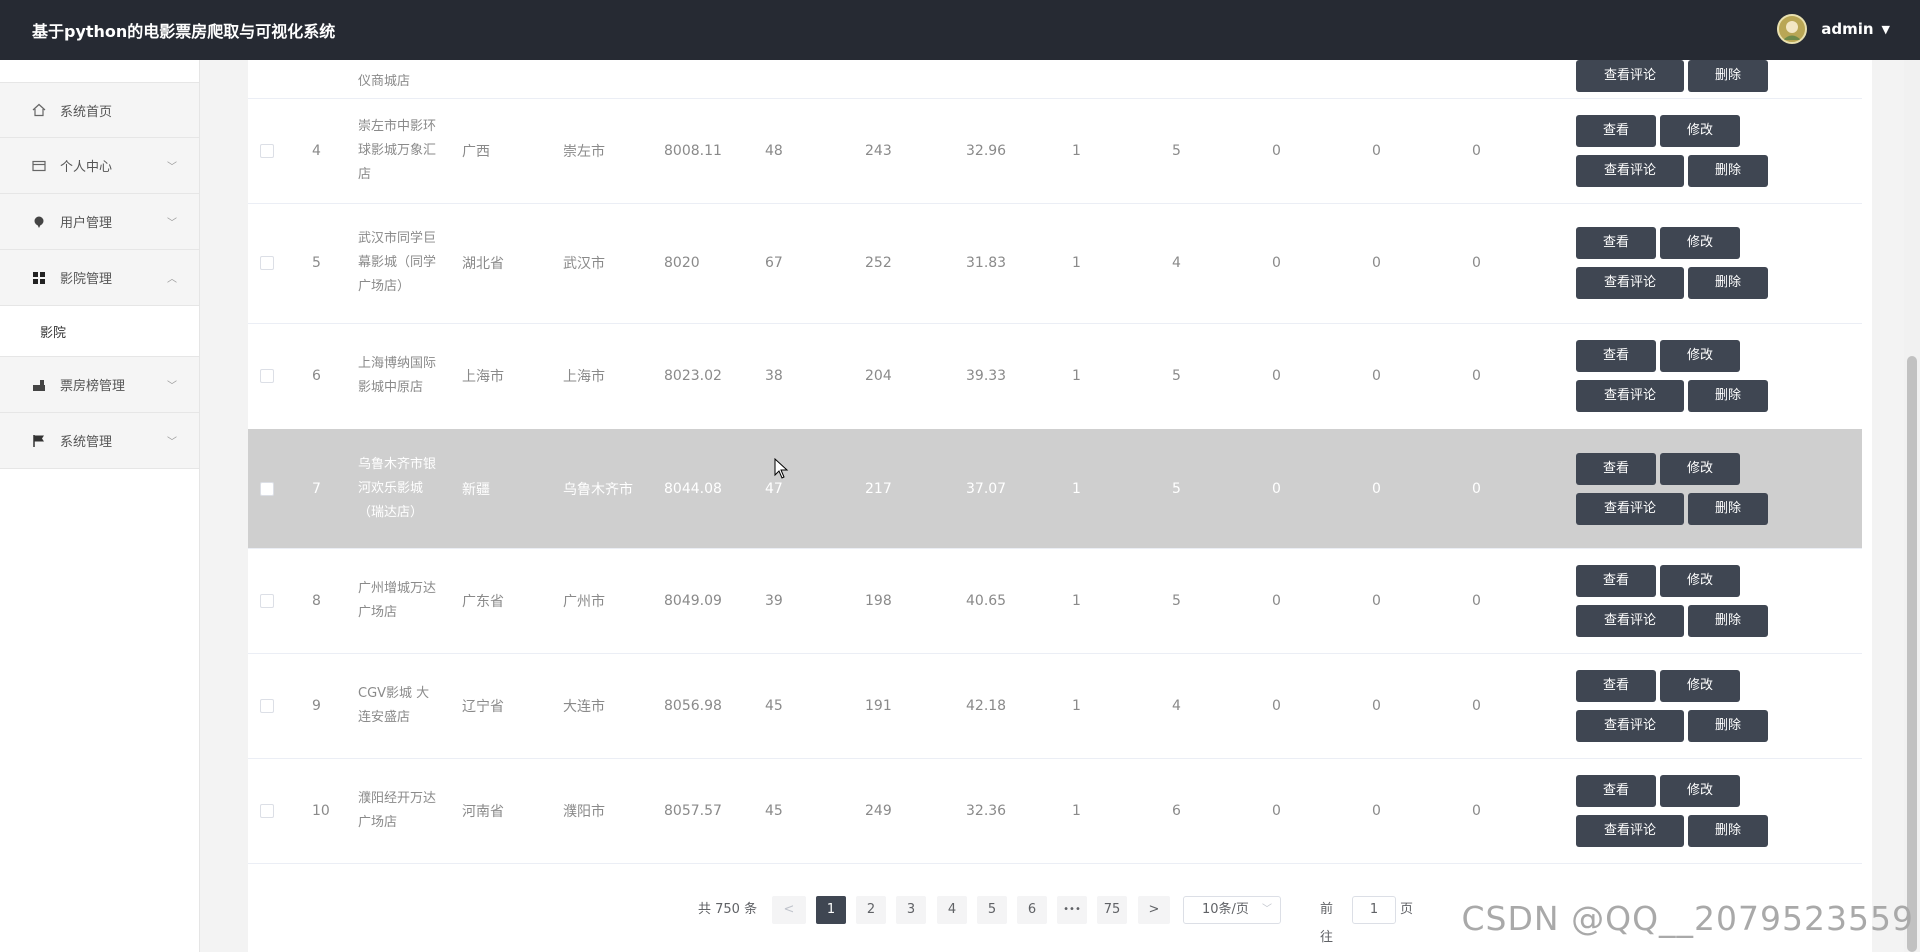 This screenshot has height=952, width=1920. Describe the element at coordinates (1072, 910) in the screenshot. I see `more-pages-button: •••` at that location.